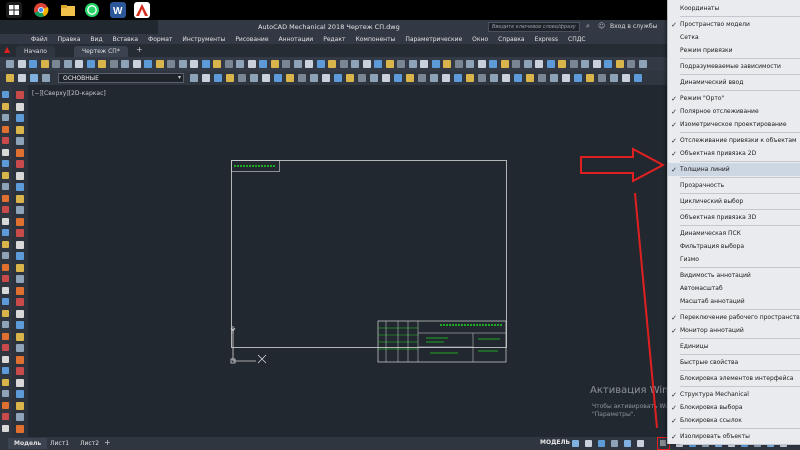 The image size is (800, 450). Describe the element at coordinates (734, 394) in the screenshot. I see `menu-item: ✓ Структура Mechanical` at that location.